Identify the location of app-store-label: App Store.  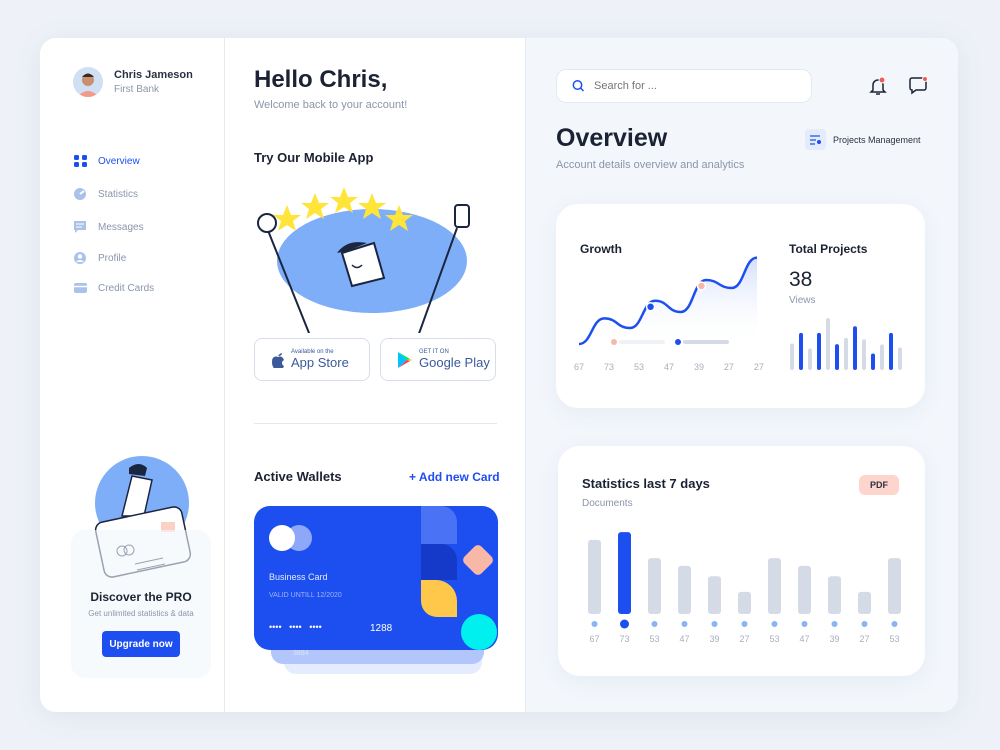
(320, 362).